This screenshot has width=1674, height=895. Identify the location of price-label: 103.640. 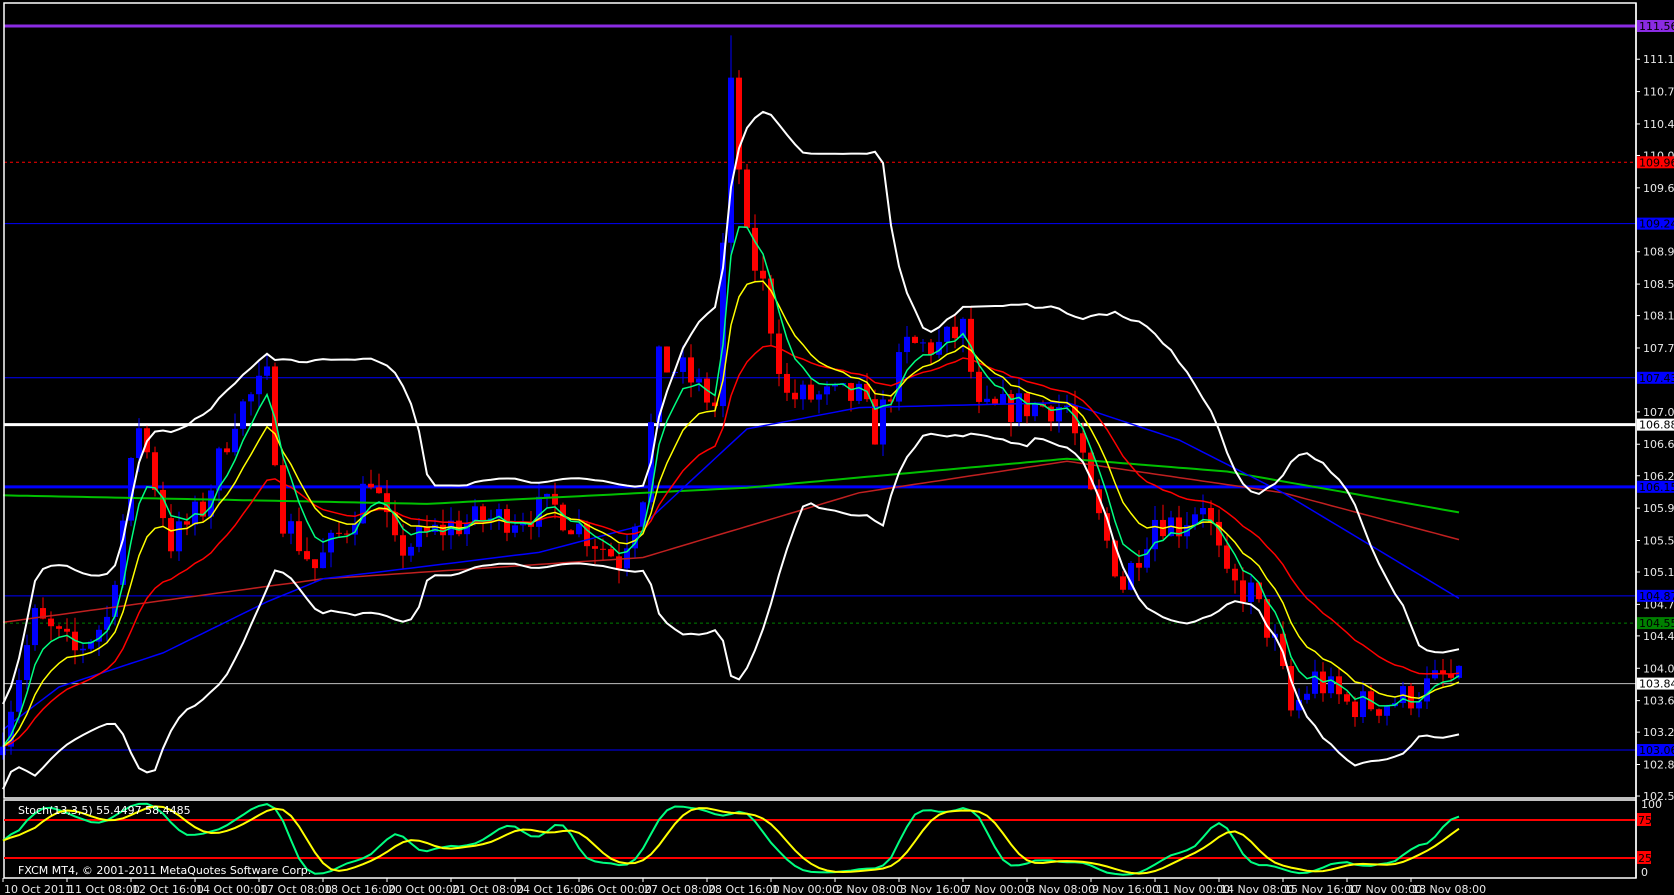
(1658, 701).